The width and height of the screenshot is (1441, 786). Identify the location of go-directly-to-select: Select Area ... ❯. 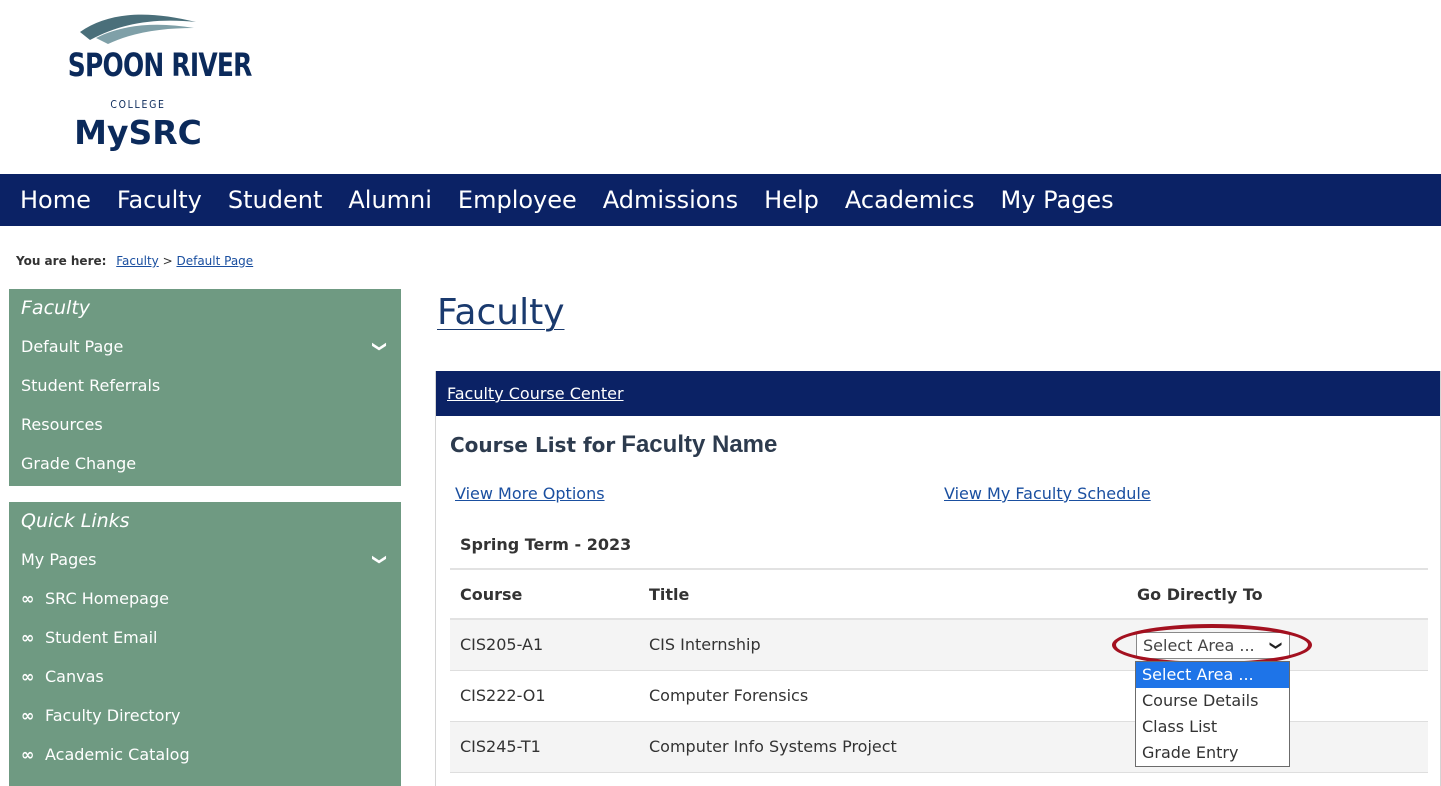
(1213, 645).